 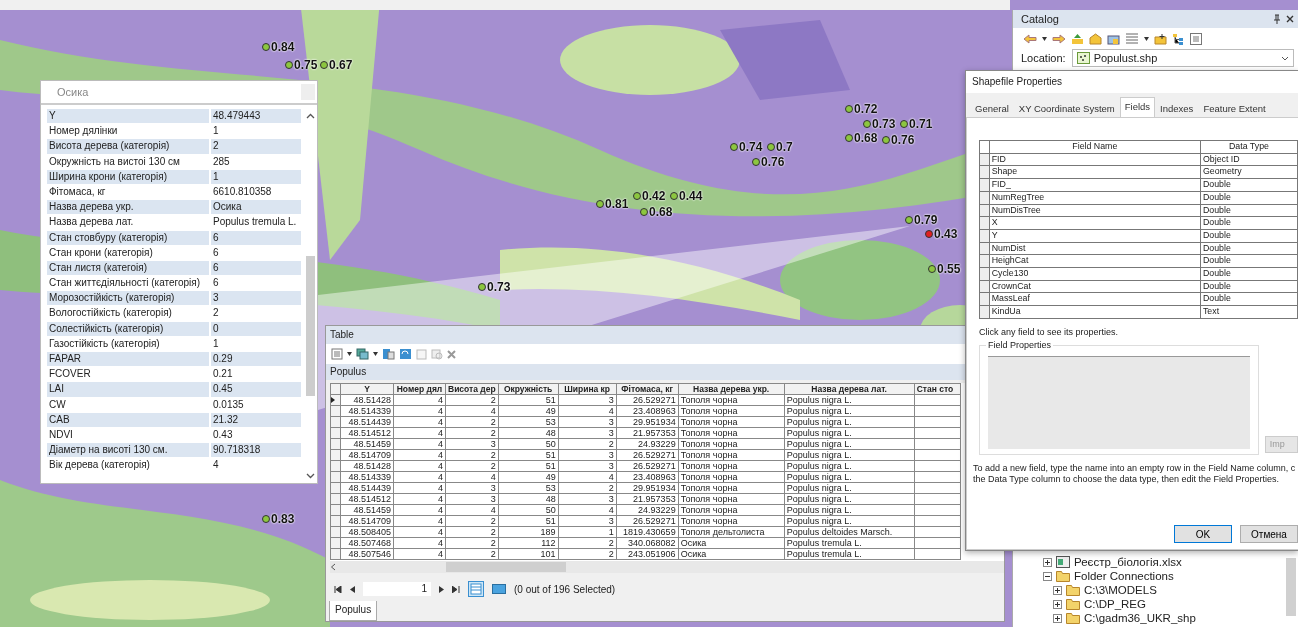 What do you see at coordinates (1030, 39) in the screenshot?
I see `back-arrow-icon` at bounding box center [1030, 39].